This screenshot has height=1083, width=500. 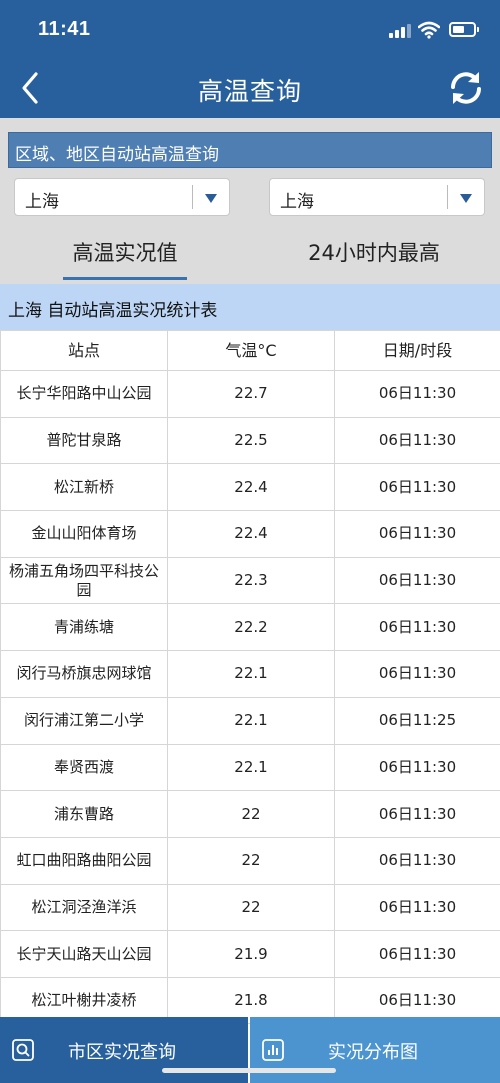 I want to click on temperature-value: 21.9, so click(x=251, y=954).